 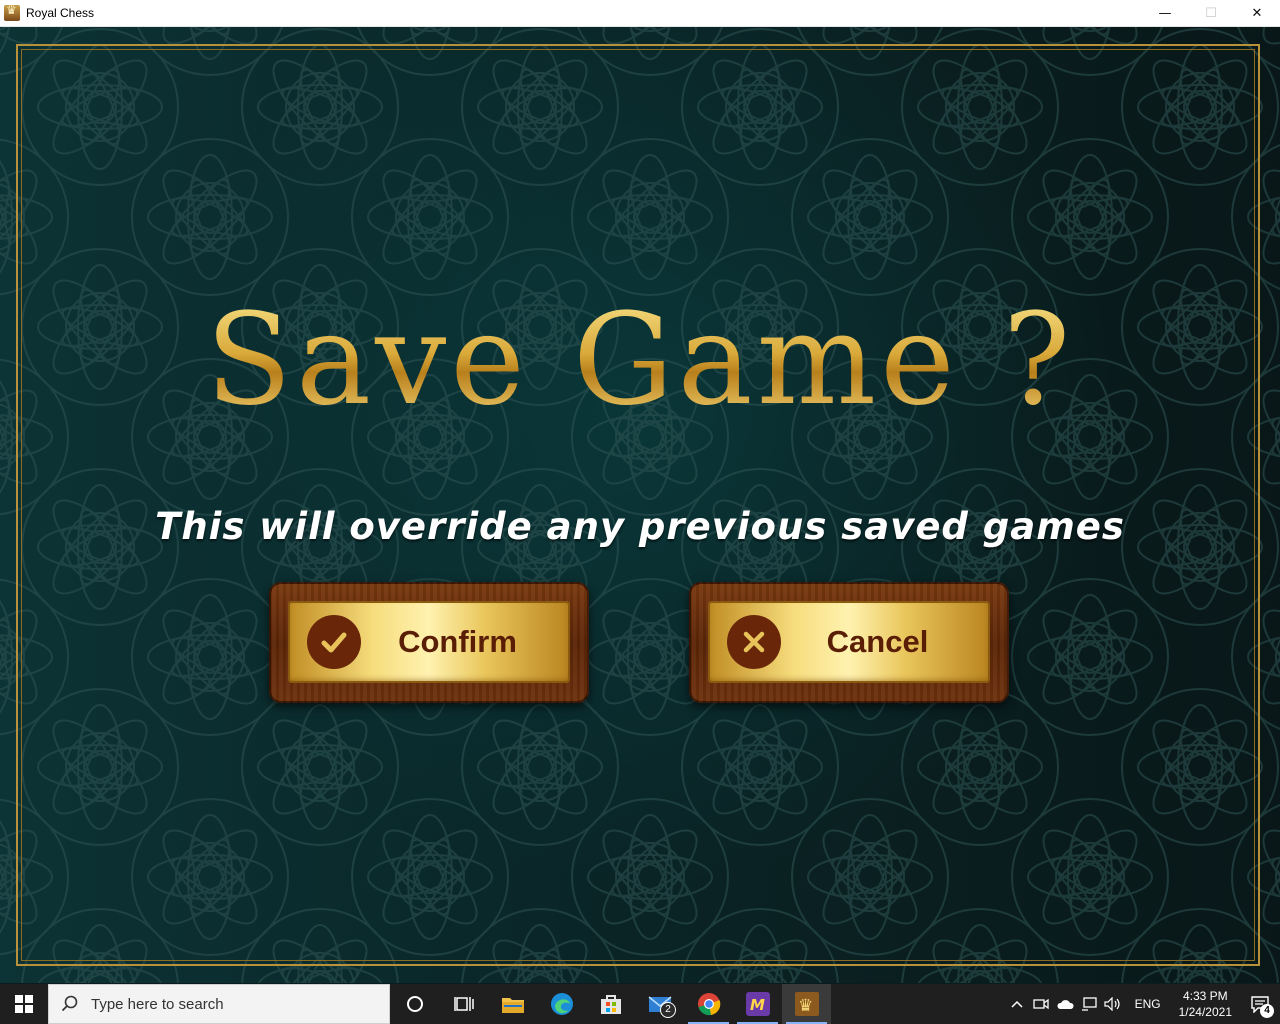 I want to click on search-icon, so click(x=69, y=1003).